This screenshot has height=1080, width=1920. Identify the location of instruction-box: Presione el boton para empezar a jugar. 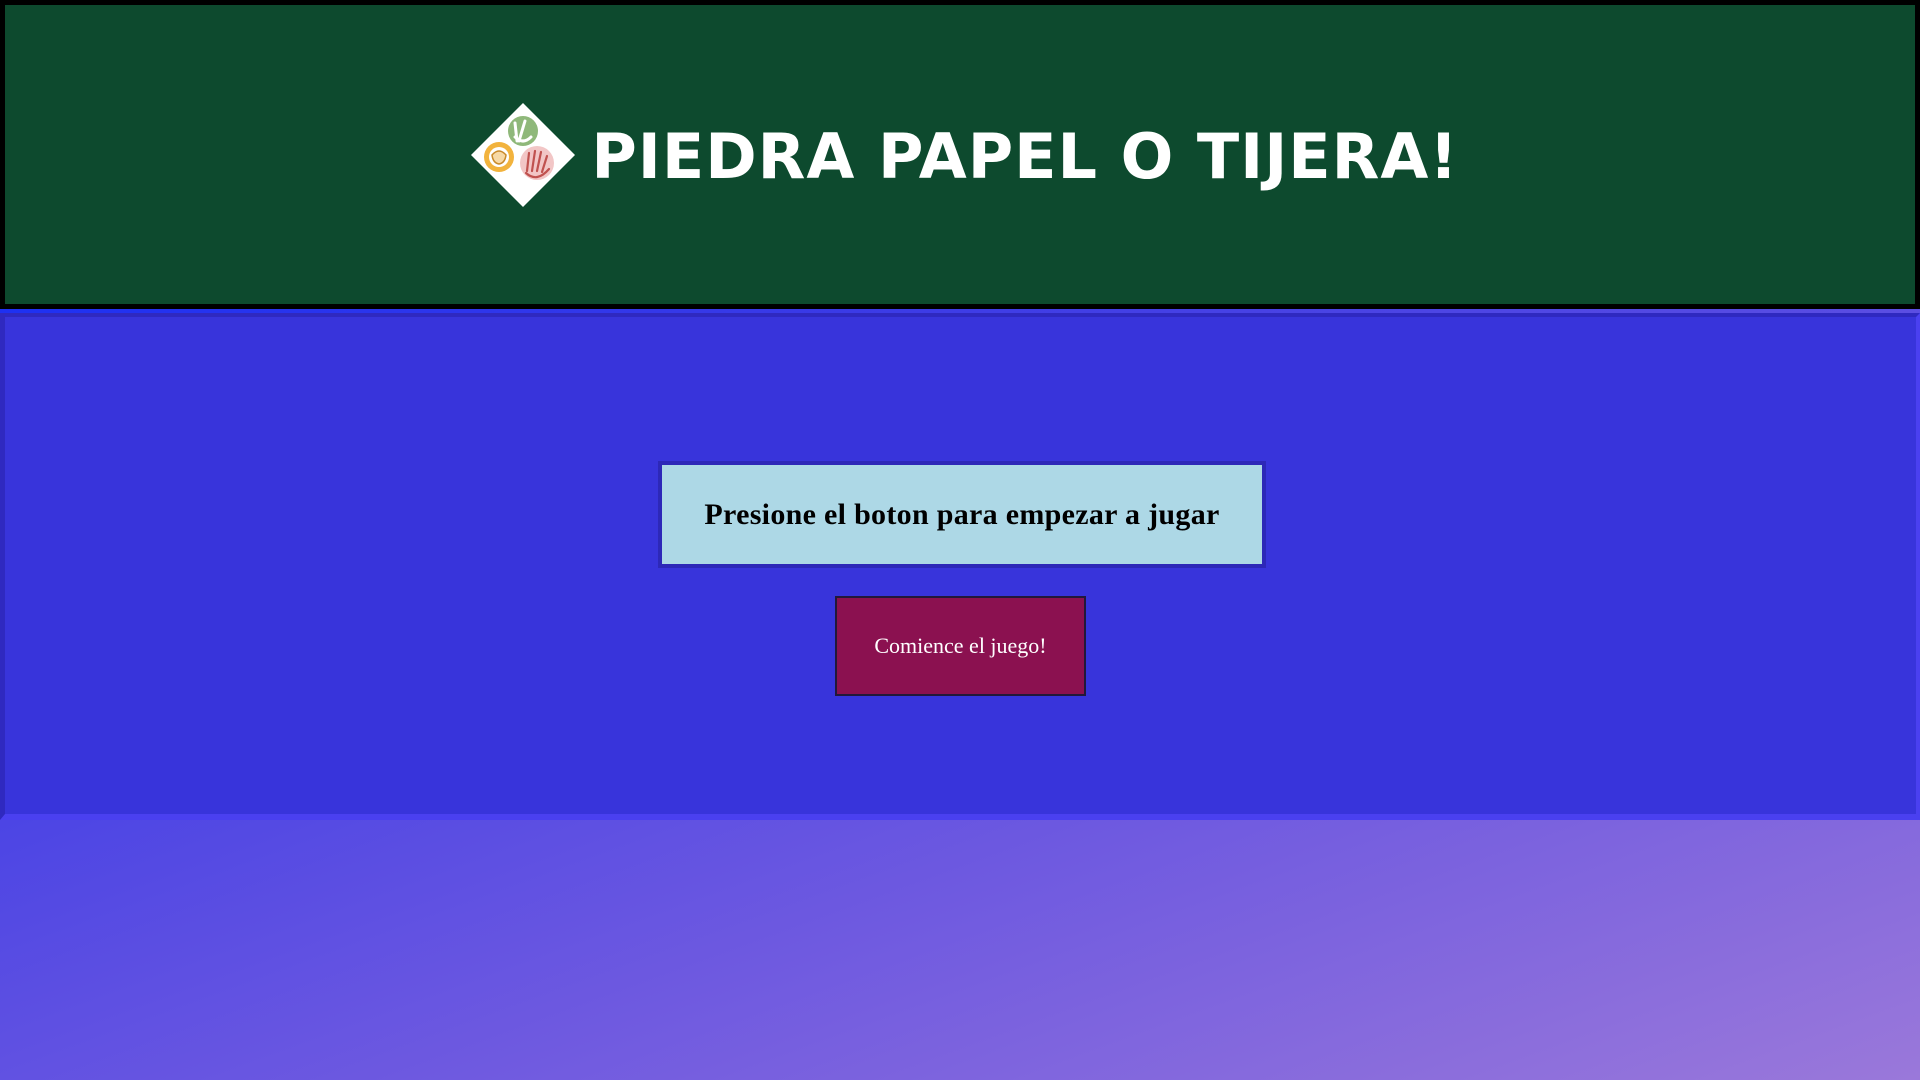
(962, 514).